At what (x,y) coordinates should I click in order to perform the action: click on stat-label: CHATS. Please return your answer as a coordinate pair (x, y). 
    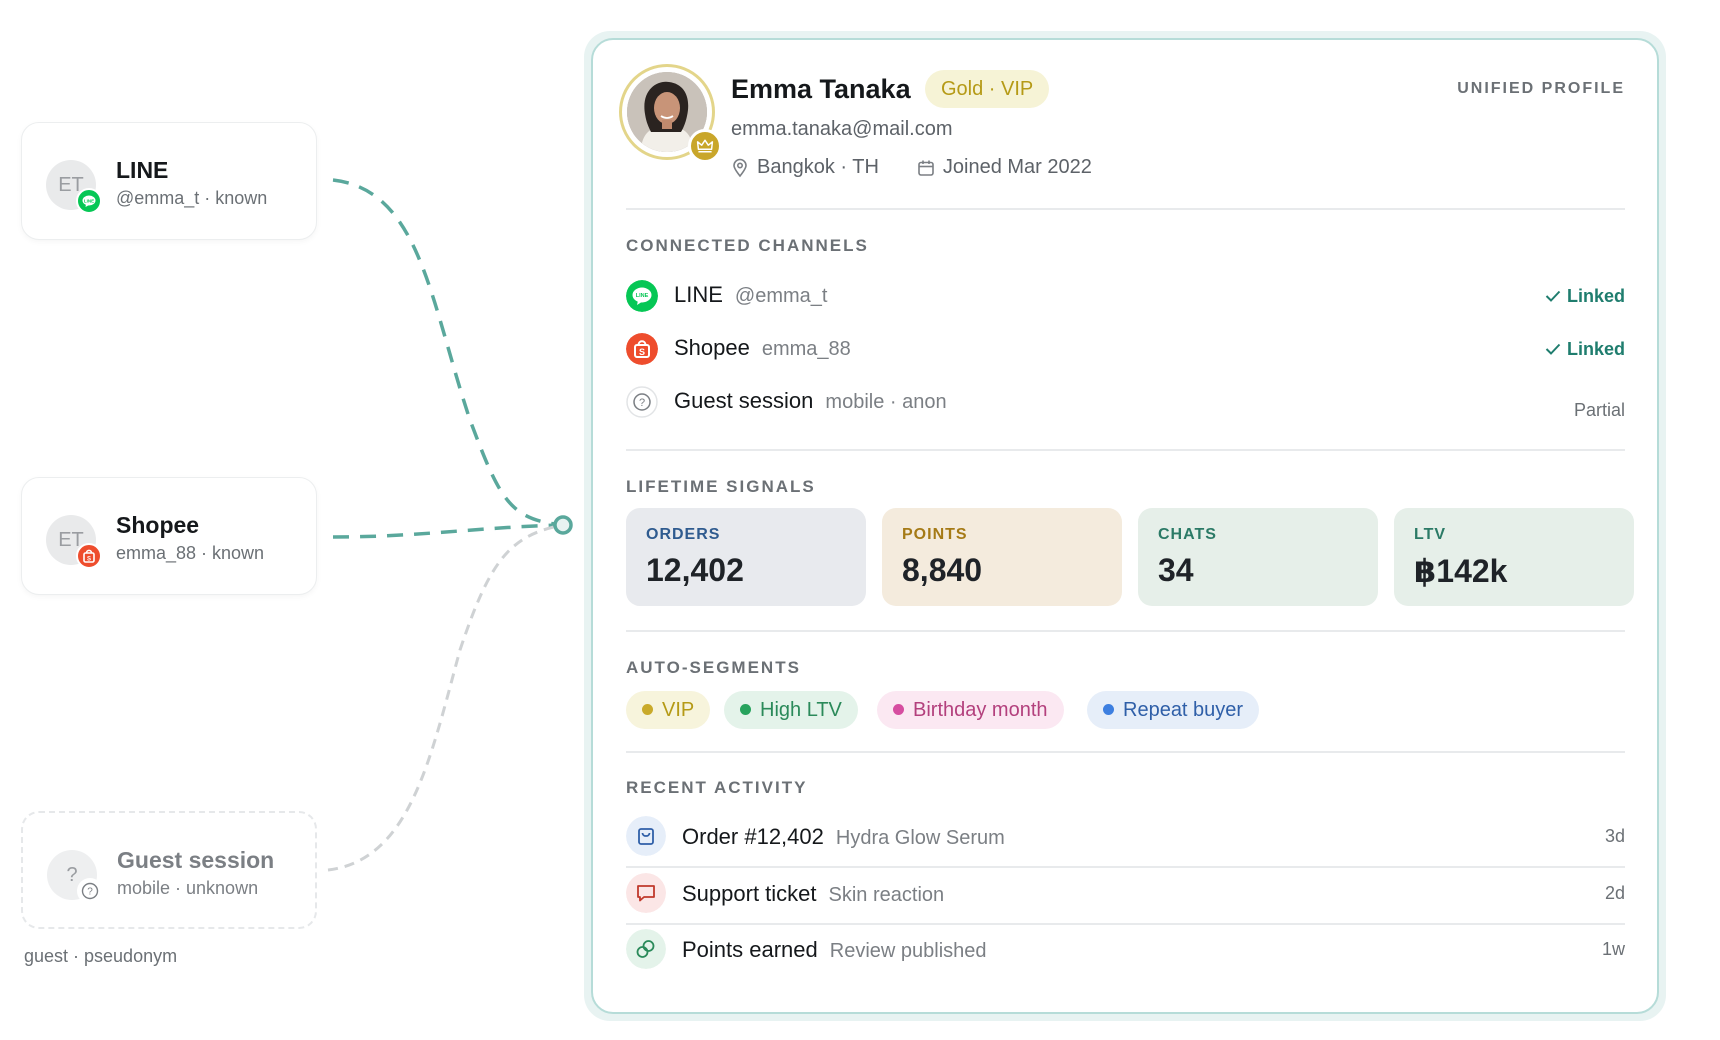
    Looking at the image, I should click on (1187, 534).